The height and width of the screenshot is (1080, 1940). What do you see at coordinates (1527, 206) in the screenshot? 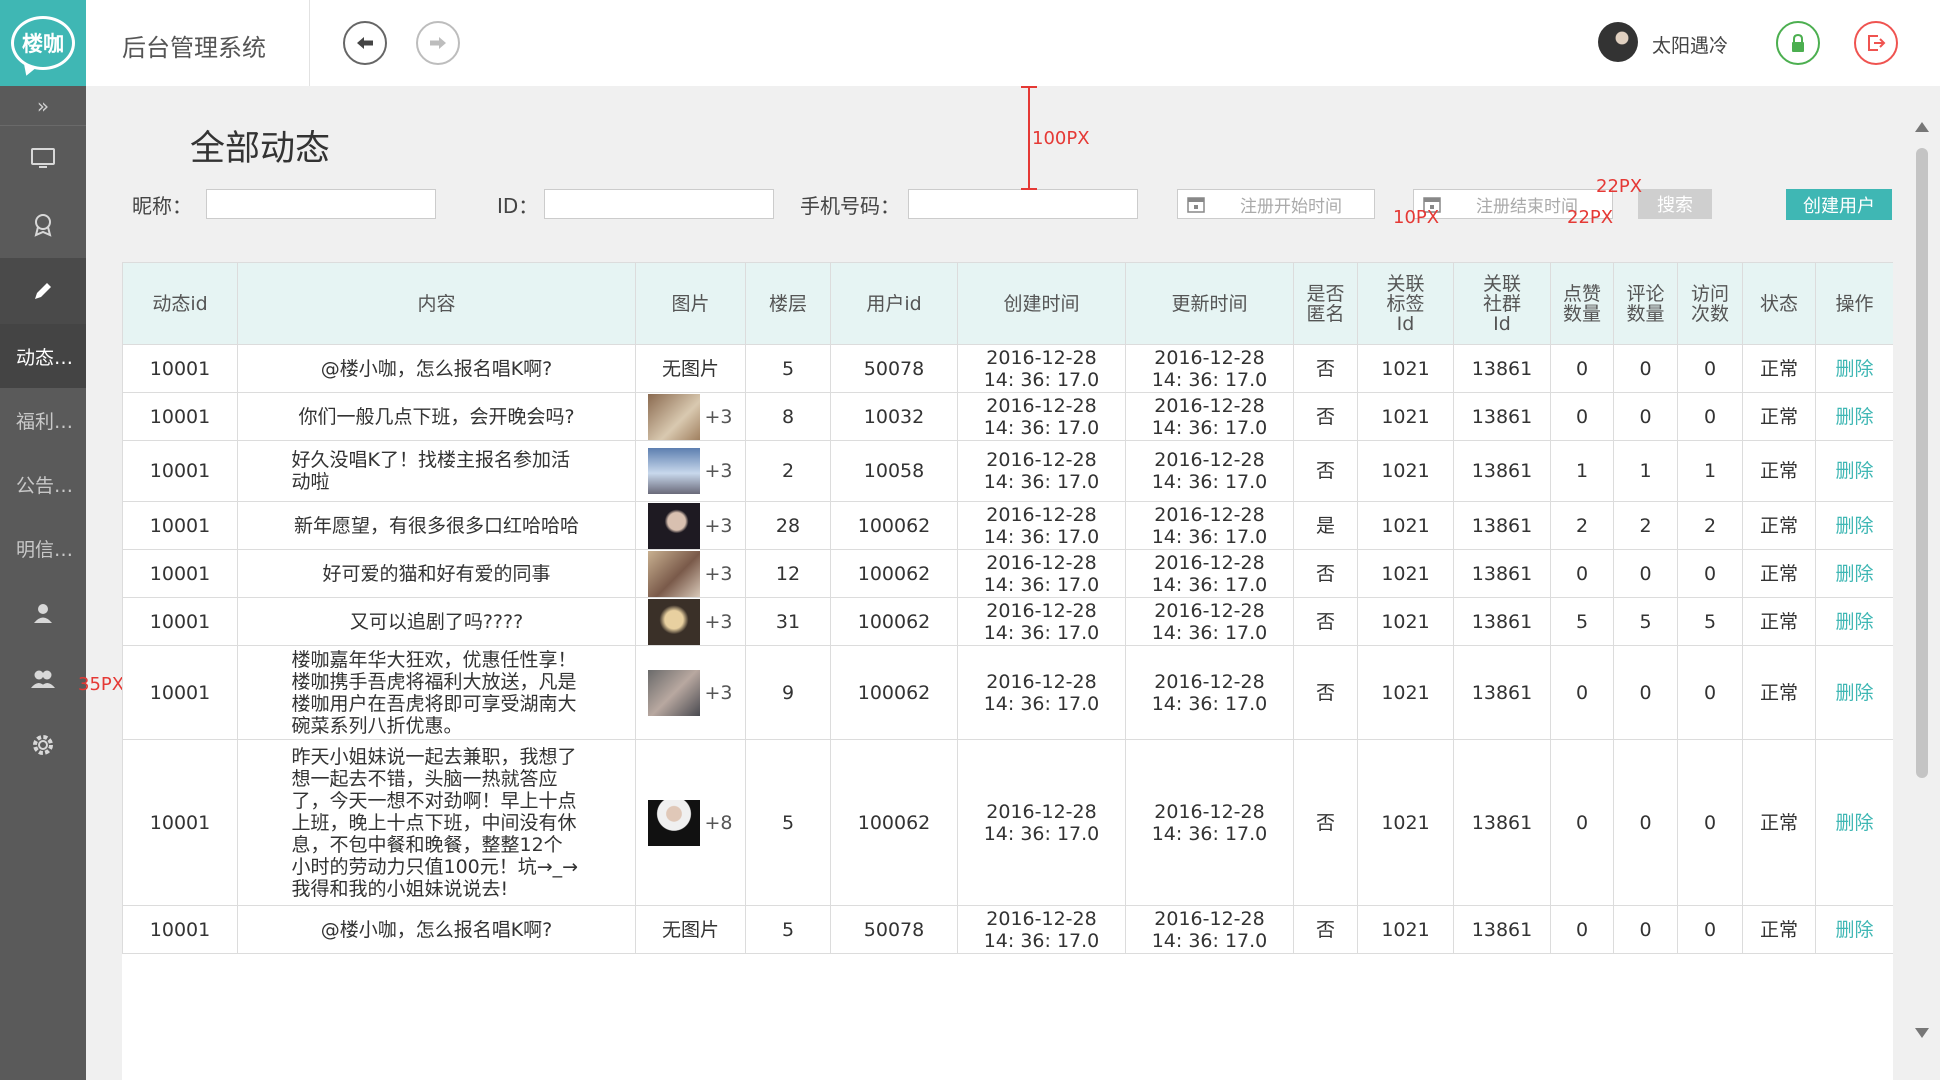
I see `end-date-placeholder: 注册结束时间` at bounding box center [1527, 206].